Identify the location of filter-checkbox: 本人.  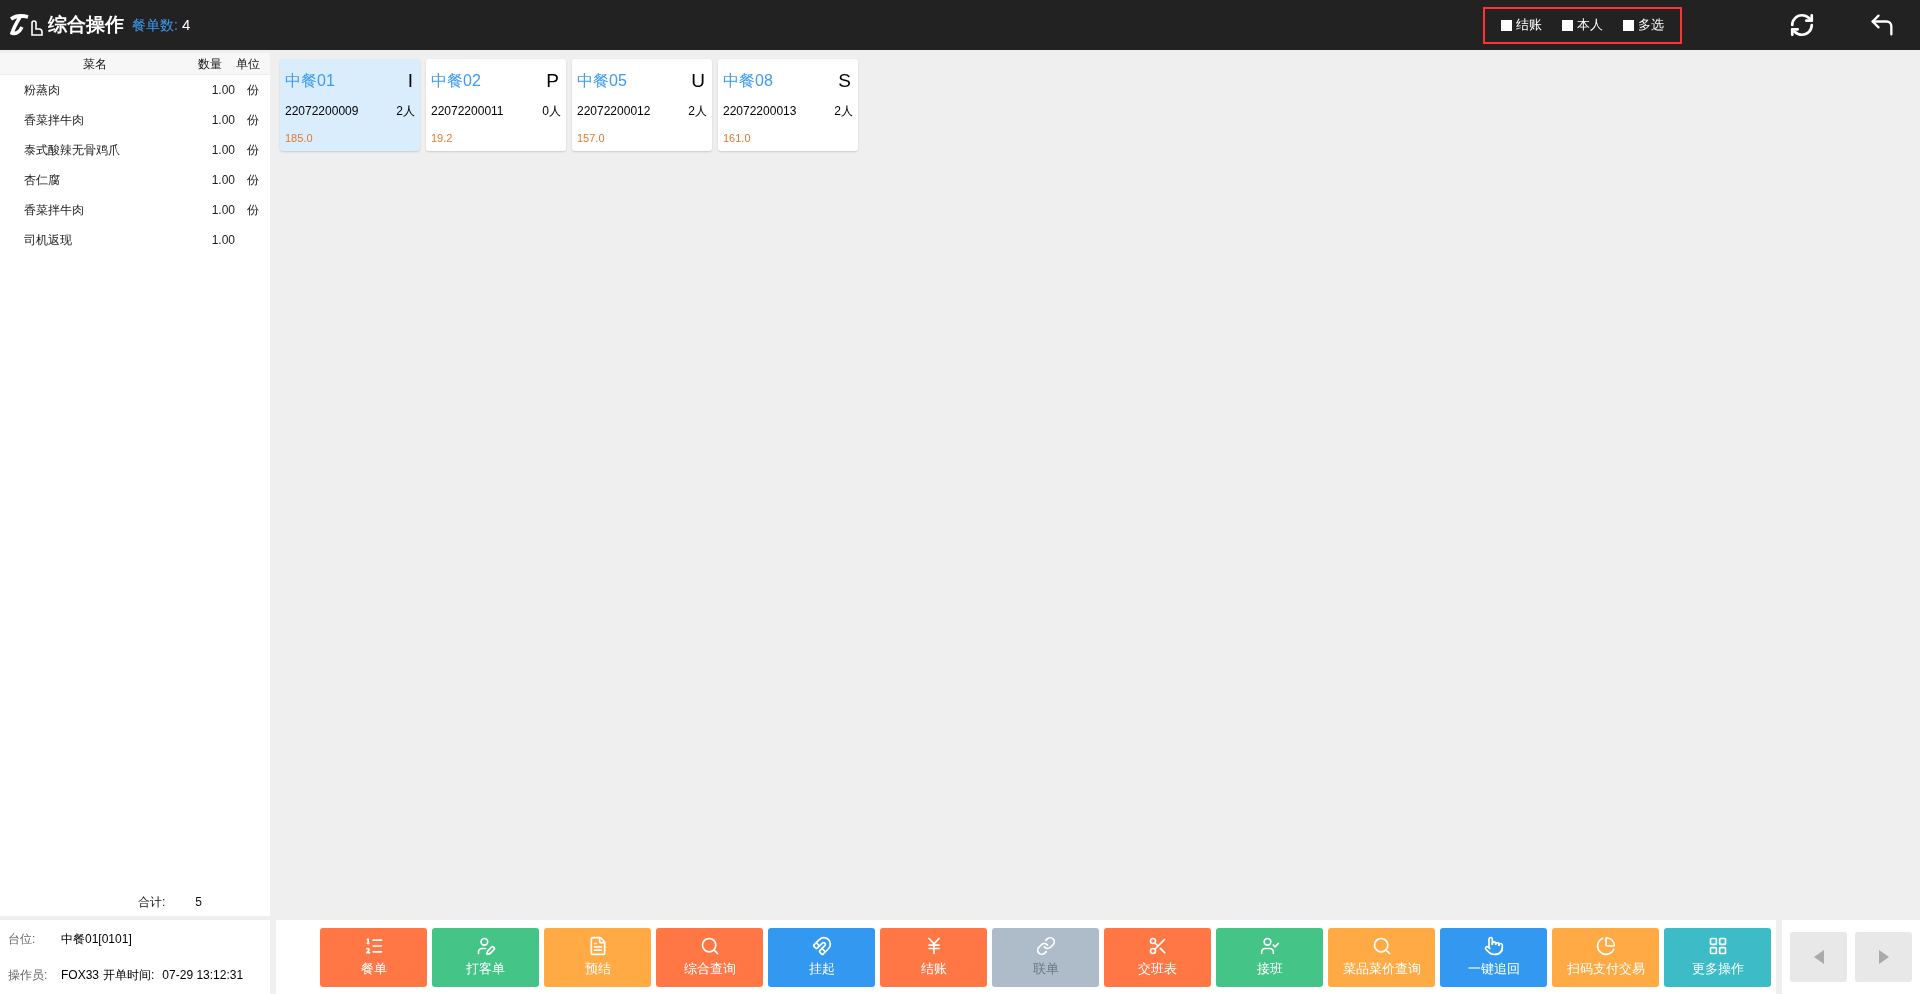
(1582, 25).